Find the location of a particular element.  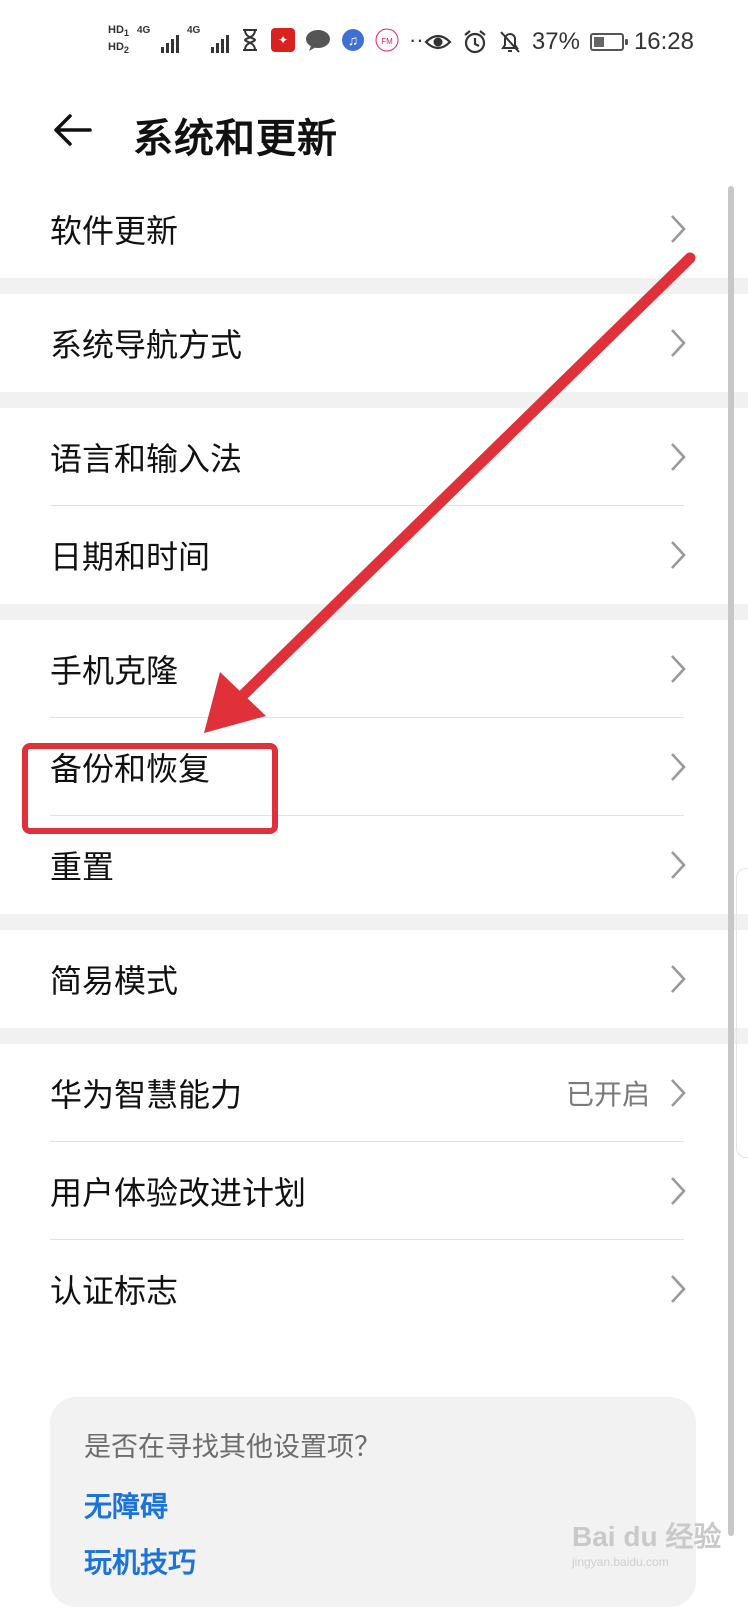

annotation-highlight-box is located at coordinates (150, 788).